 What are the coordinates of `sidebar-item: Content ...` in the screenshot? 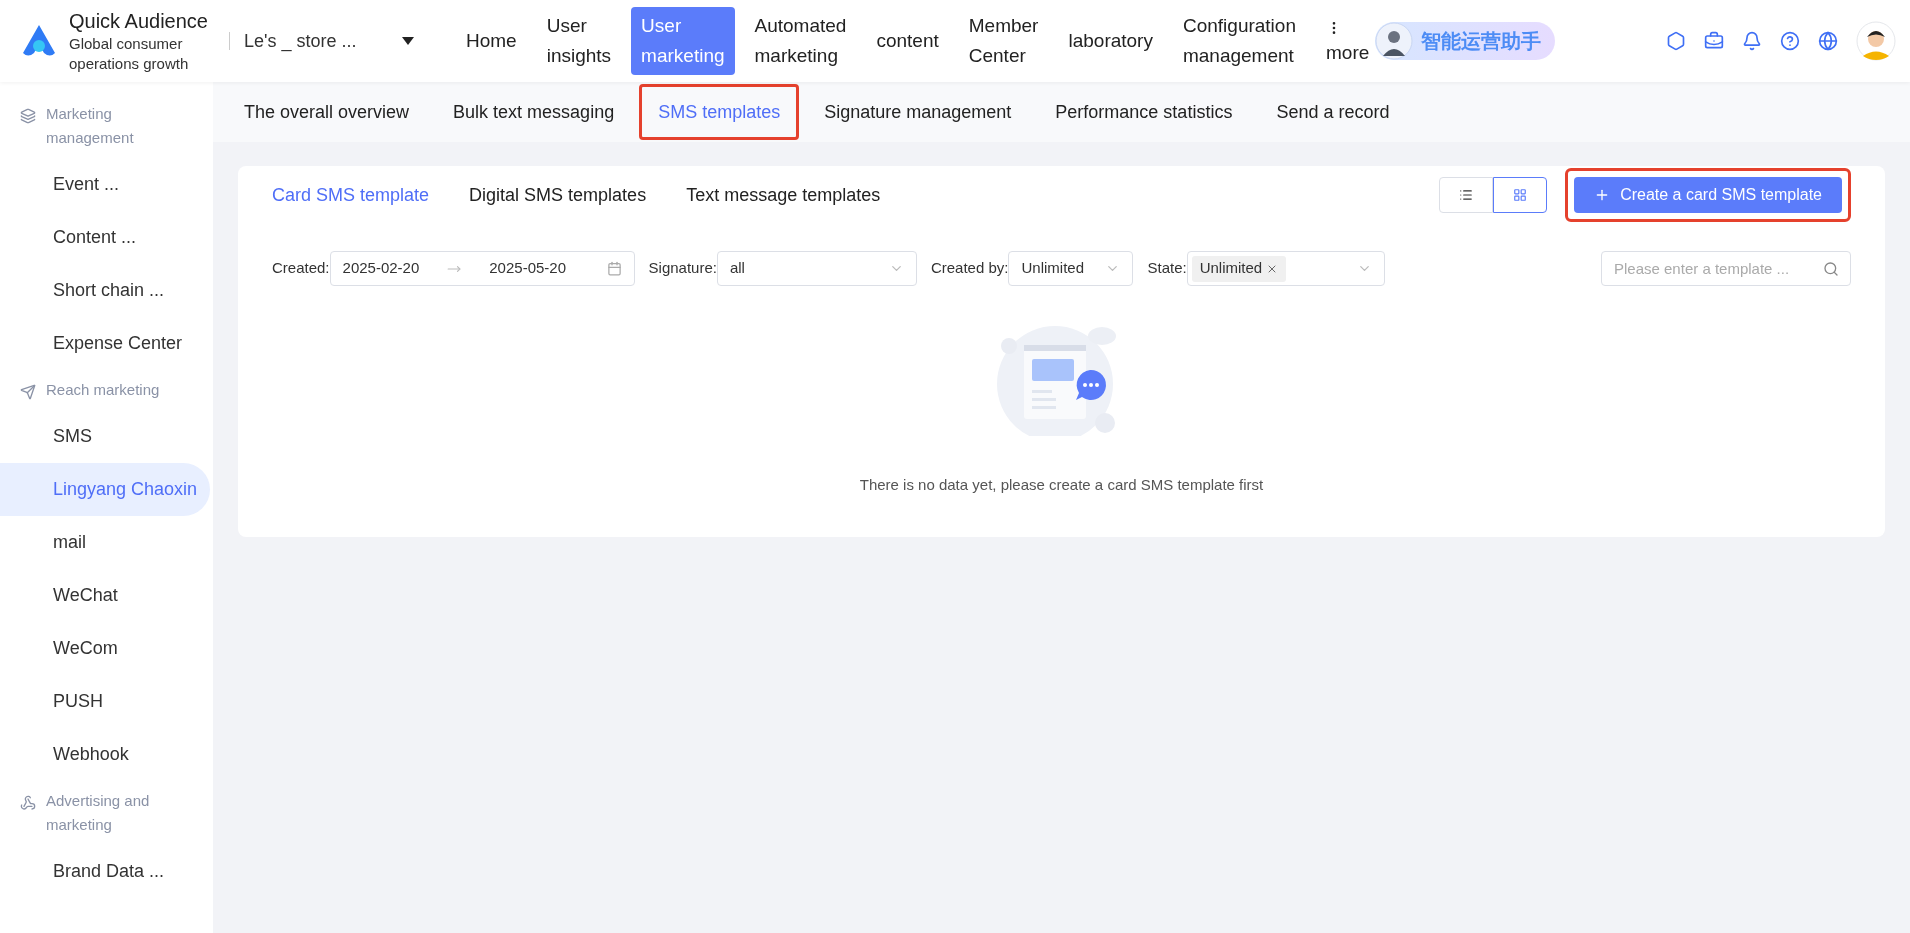 It's located at (105, 237).